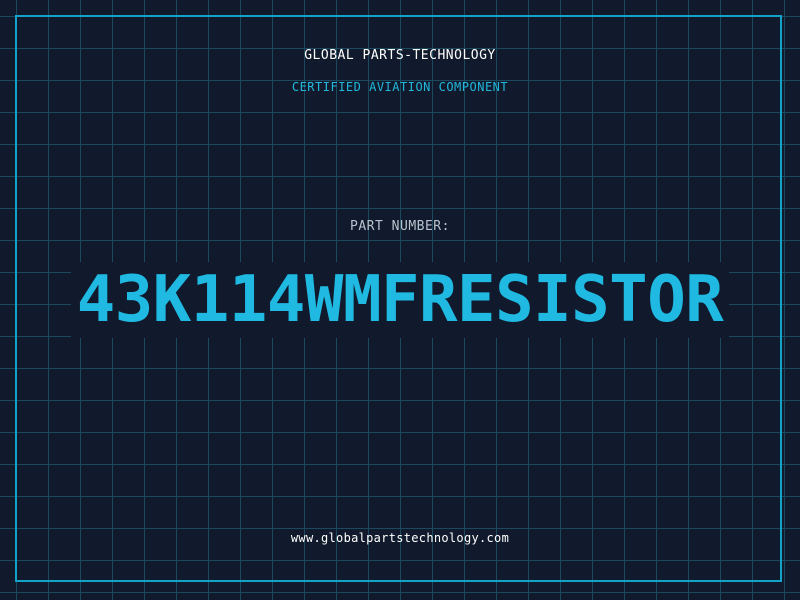 This screenshot has height=600, width=800. What do you see at coordinates (400, 538) in the screenshot?
I see `website-url: www.globalpartstechnology.com` at bounding box center [400, 538].